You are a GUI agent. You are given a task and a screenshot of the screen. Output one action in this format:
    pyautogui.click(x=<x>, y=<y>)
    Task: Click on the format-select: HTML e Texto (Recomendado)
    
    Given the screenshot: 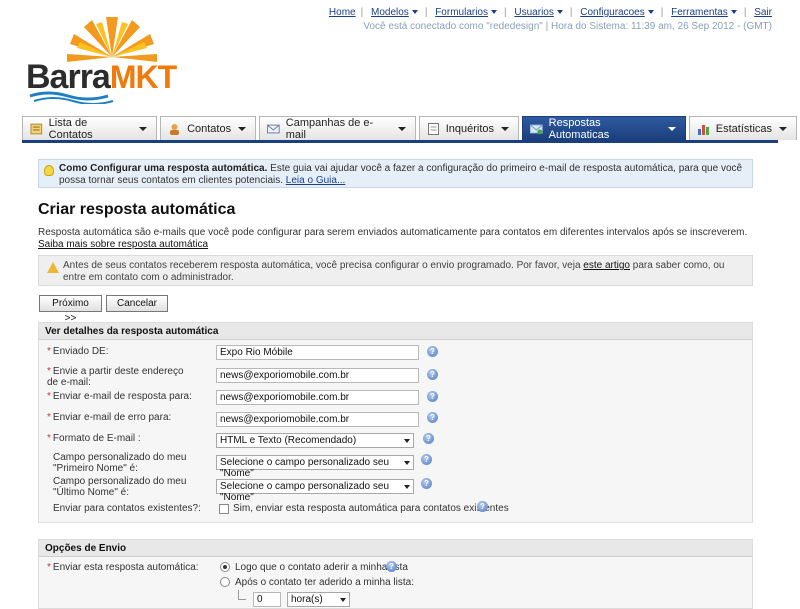 What is the action you would take?
    pyautogui.click(x=315, y=440)
    